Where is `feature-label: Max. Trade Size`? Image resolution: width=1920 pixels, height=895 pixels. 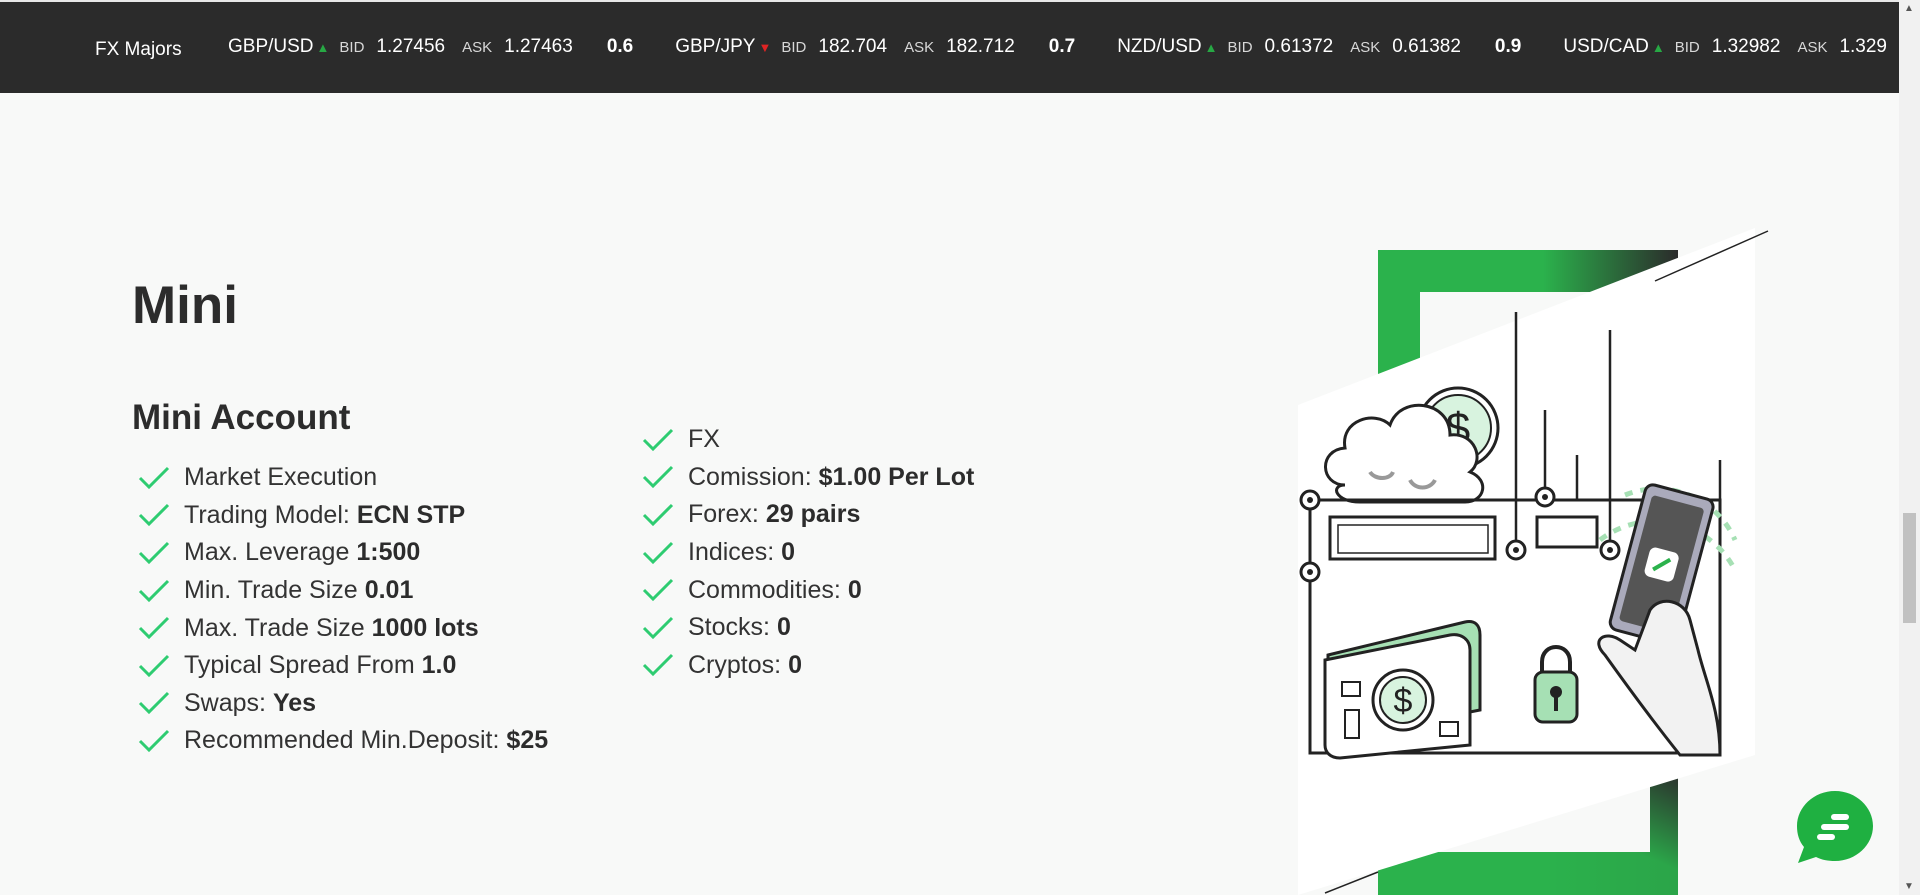 feature-label: Max. Trade Size is located at coordinates (274, 627).